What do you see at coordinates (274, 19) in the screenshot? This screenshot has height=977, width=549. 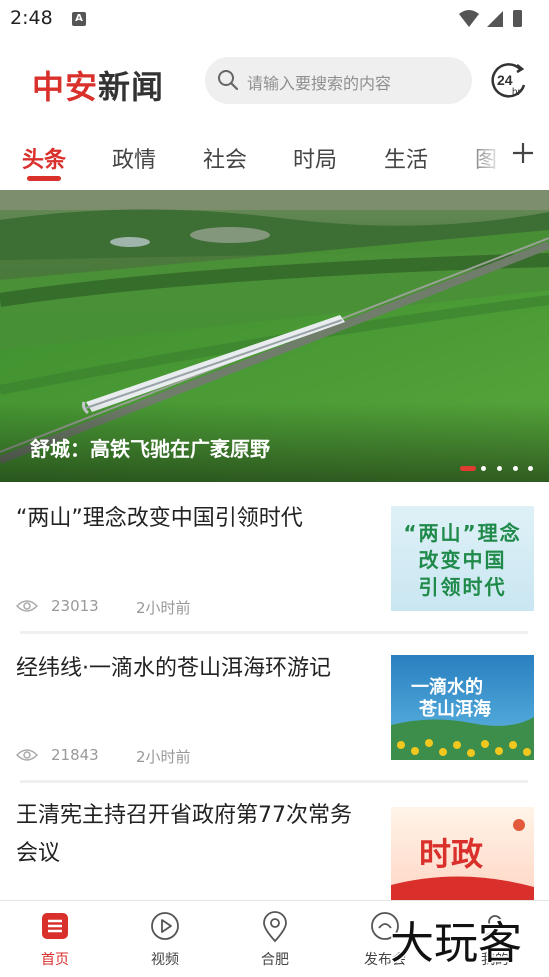 I see `status-bar: 2:48 A` at bounding box center [274, 19].